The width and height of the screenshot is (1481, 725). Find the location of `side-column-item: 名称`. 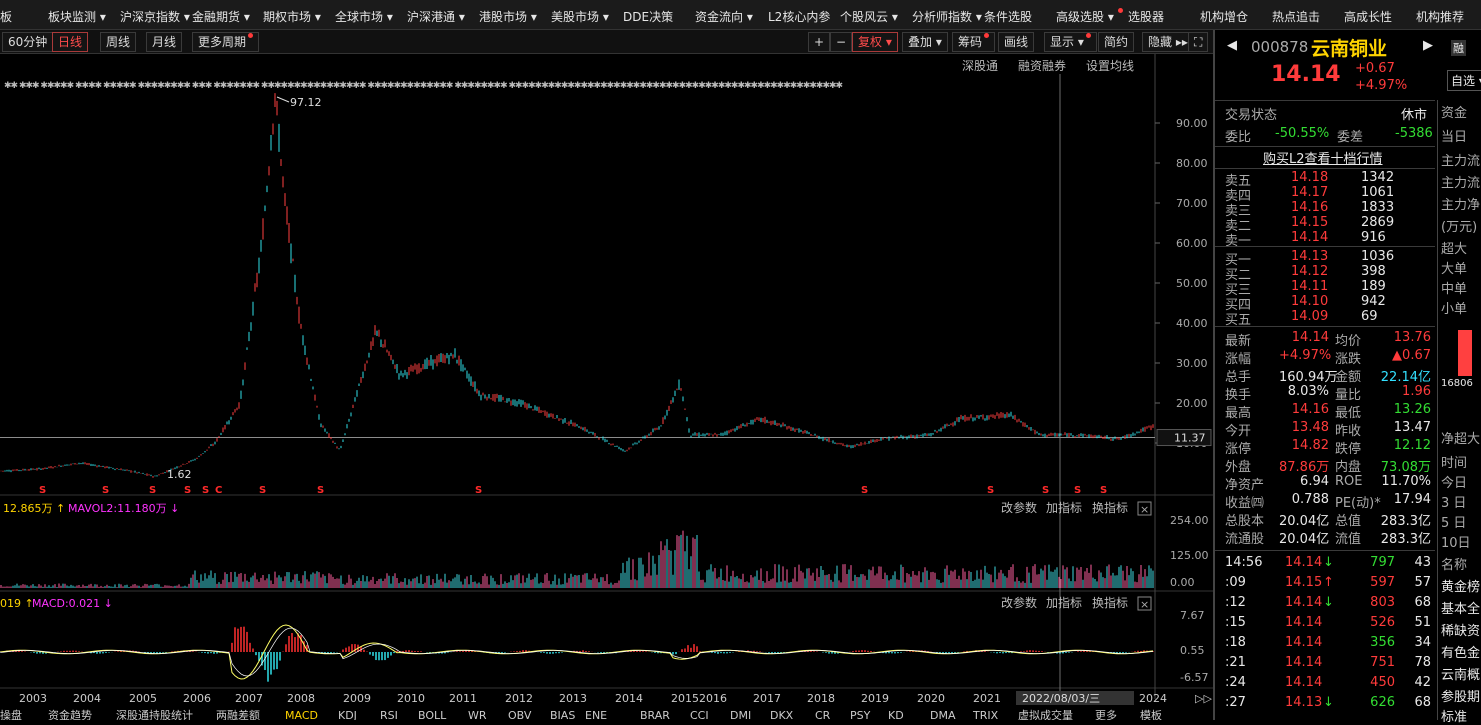

side-column-item: 名称 is located at coordinates (1454, 563).